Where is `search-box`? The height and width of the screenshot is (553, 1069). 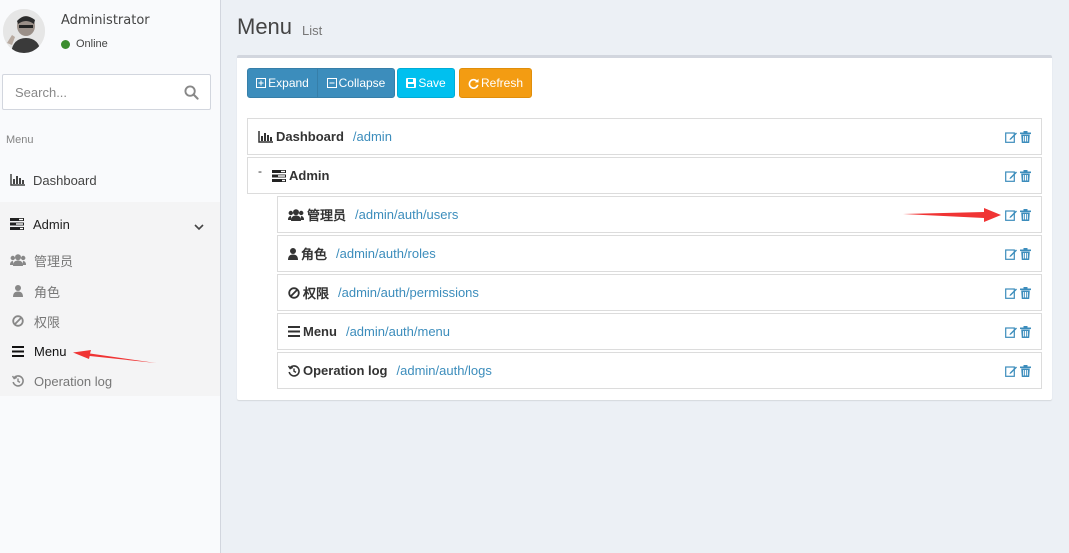 search-box is located at coordinates (106, 92).